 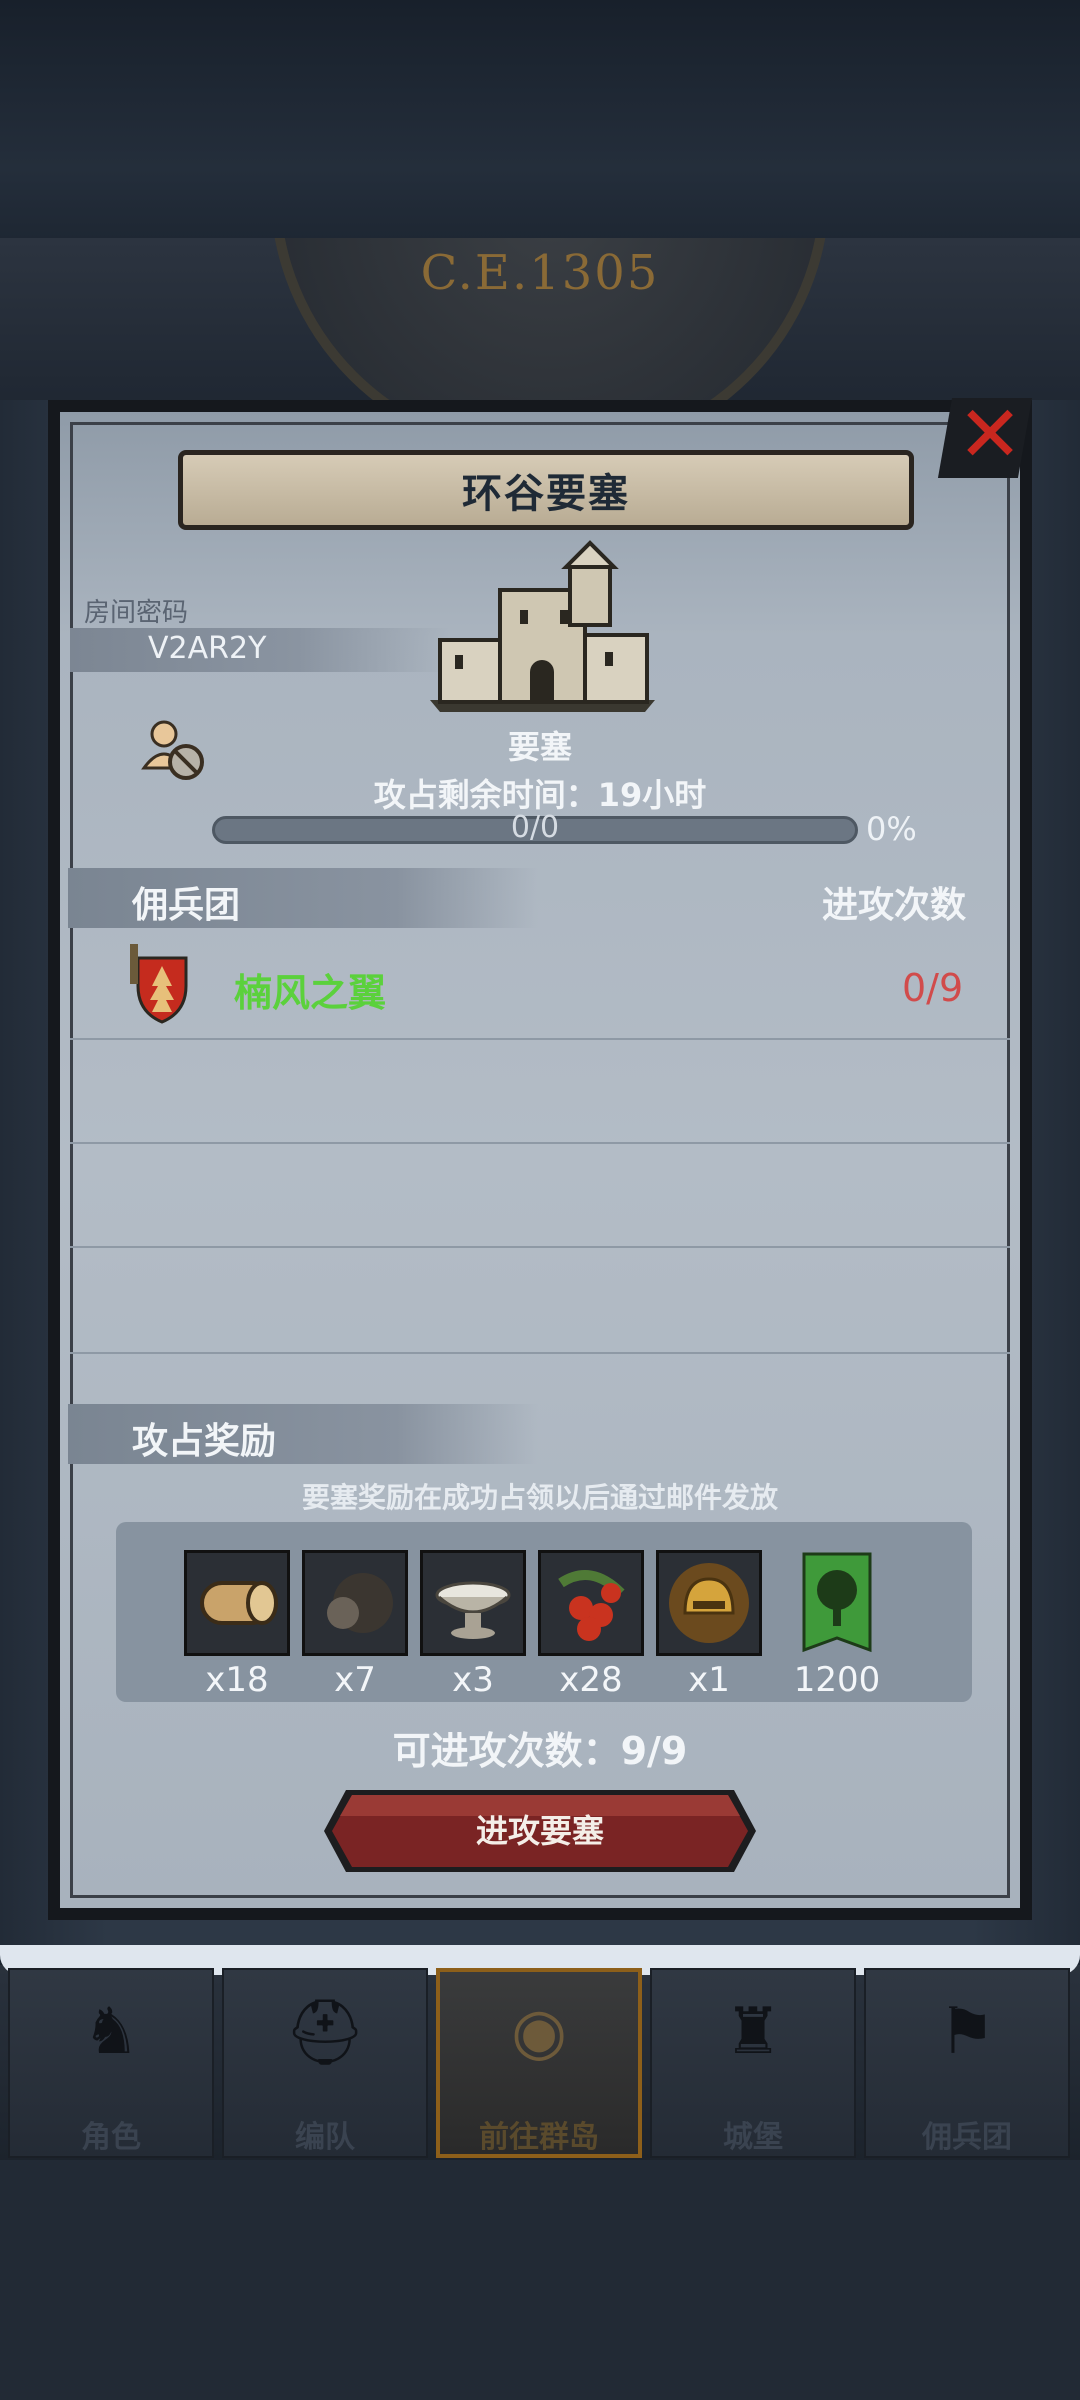 I want to click on red-berries-icon, so click(x=591, y=1603).